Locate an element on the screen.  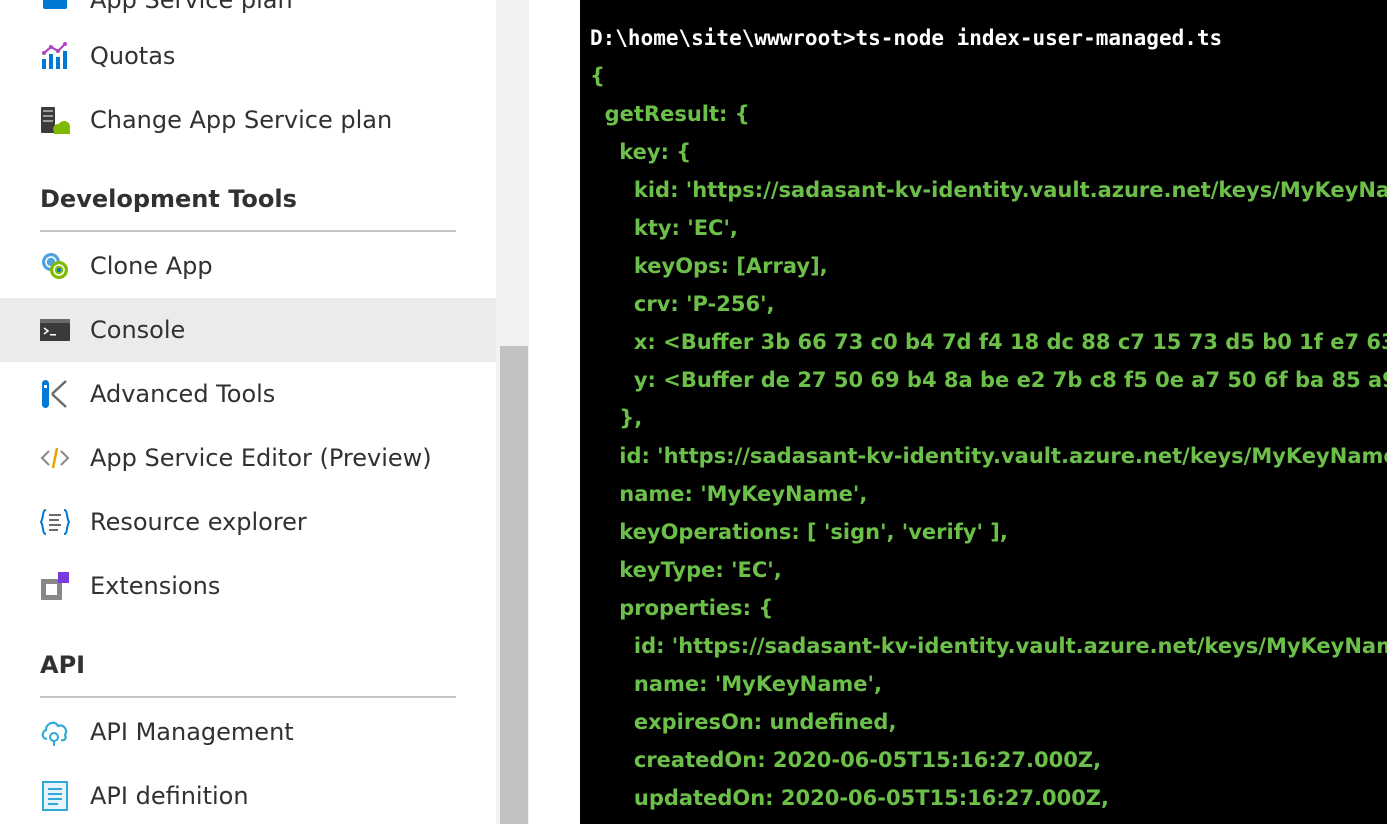
nav-item-change-app-service-plan: Change App Service plan is located at coordinates (248, 120).